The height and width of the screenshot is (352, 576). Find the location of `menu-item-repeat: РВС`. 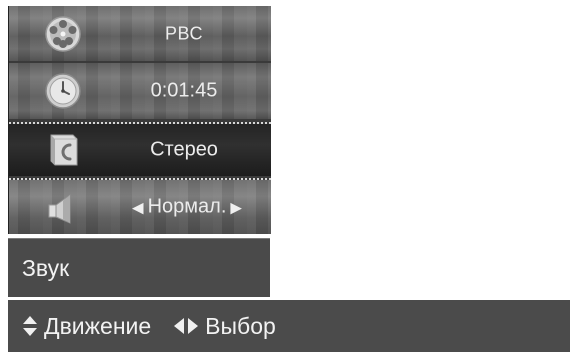

menu-item-repeat: РВС is located at coordinates (140, 33).